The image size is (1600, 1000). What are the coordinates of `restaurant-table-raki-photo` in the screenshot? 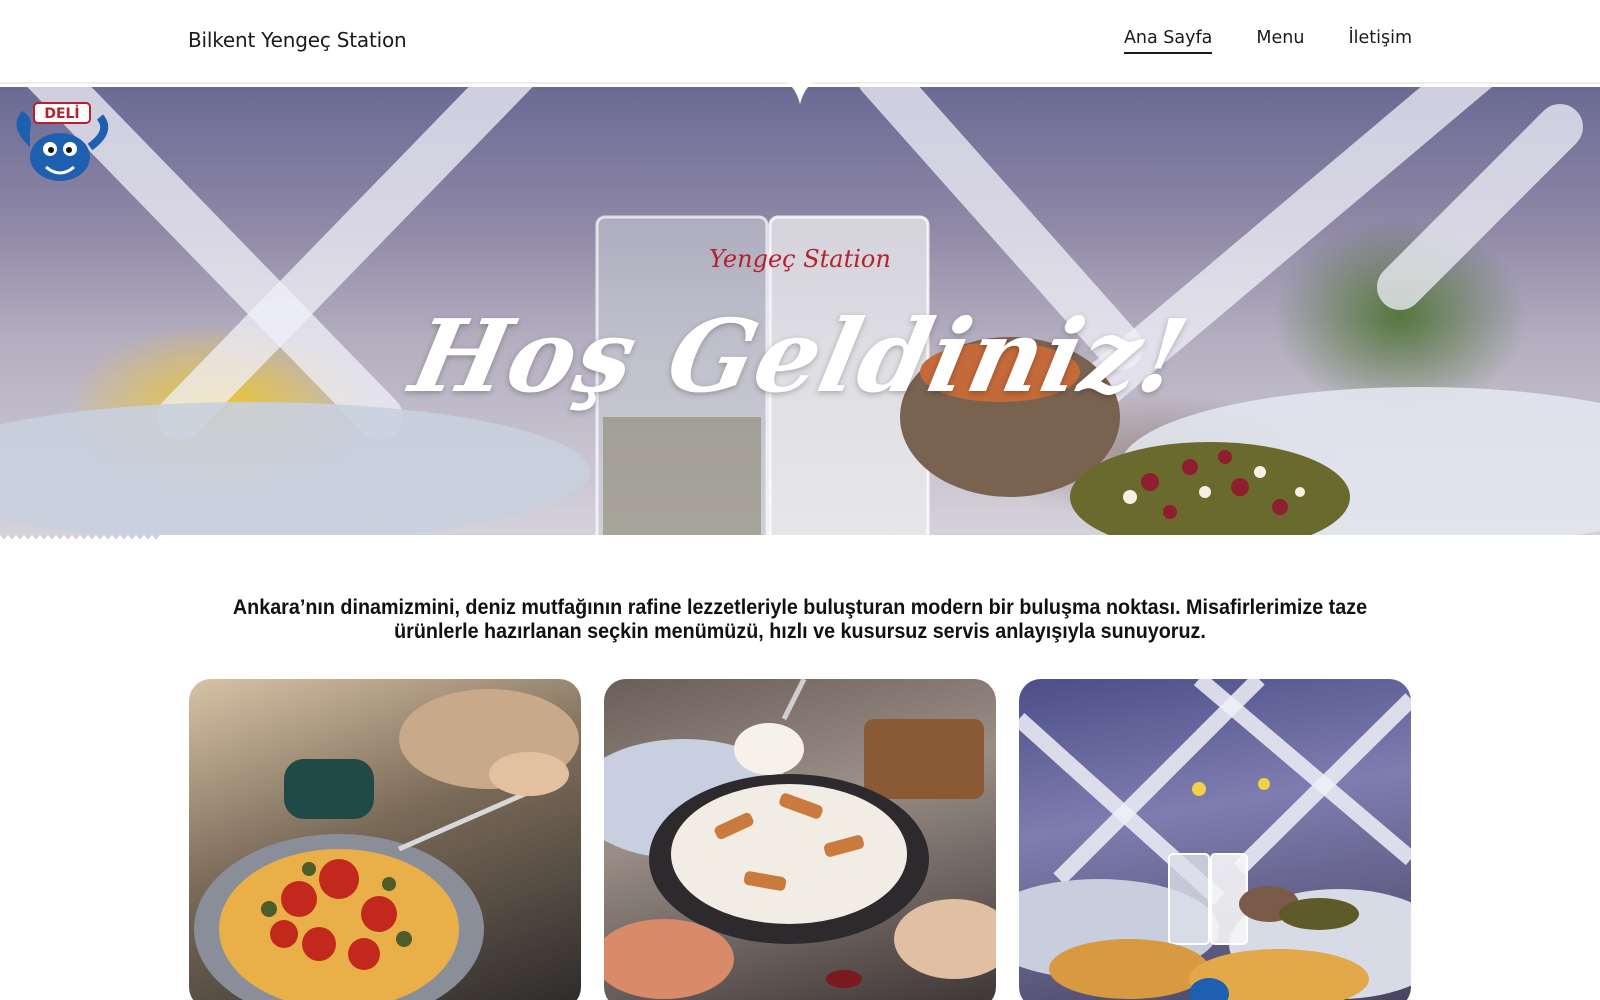 It's located at (1215, 839).